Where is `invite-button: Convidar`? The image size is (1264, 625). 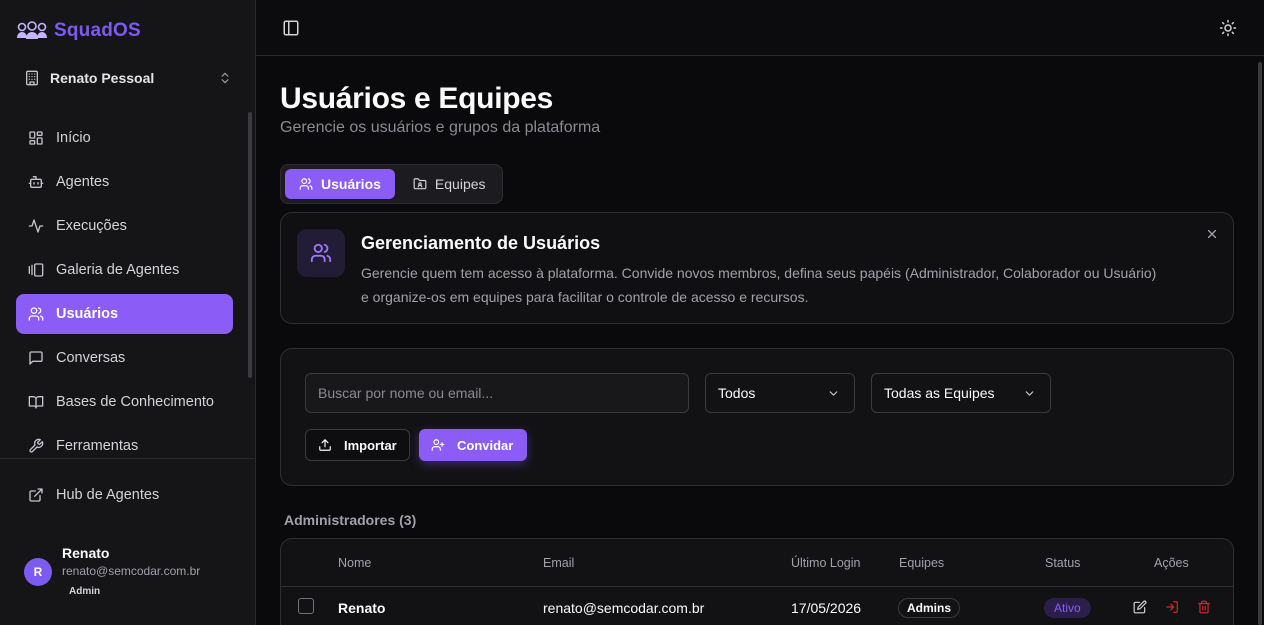
invite-button: Convidar is located at coordinates (473, 445).